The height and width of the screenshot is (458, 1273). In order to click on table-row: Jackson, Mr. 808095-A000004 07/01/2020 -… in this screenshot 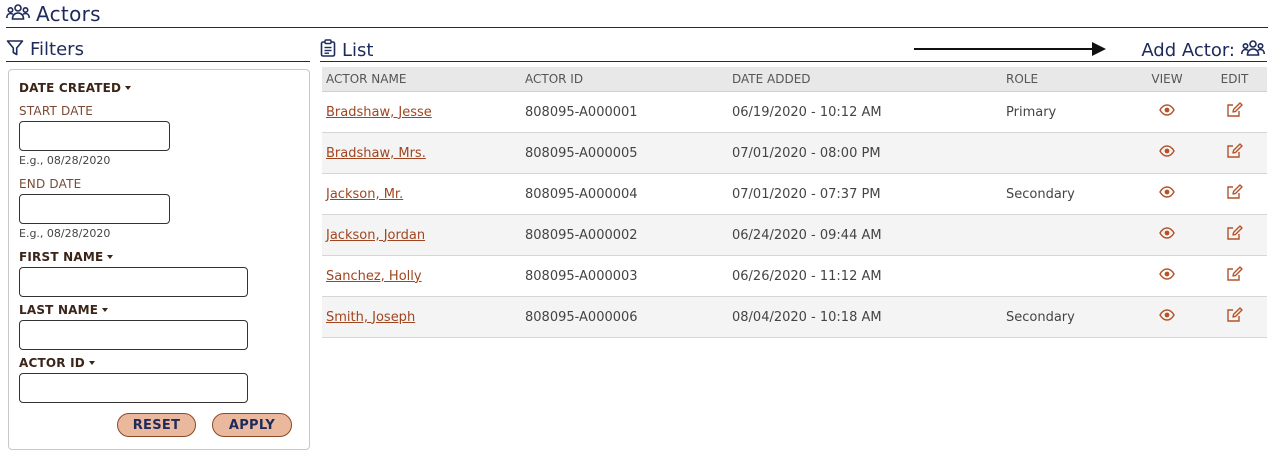, I will do `click(794, 194)`.